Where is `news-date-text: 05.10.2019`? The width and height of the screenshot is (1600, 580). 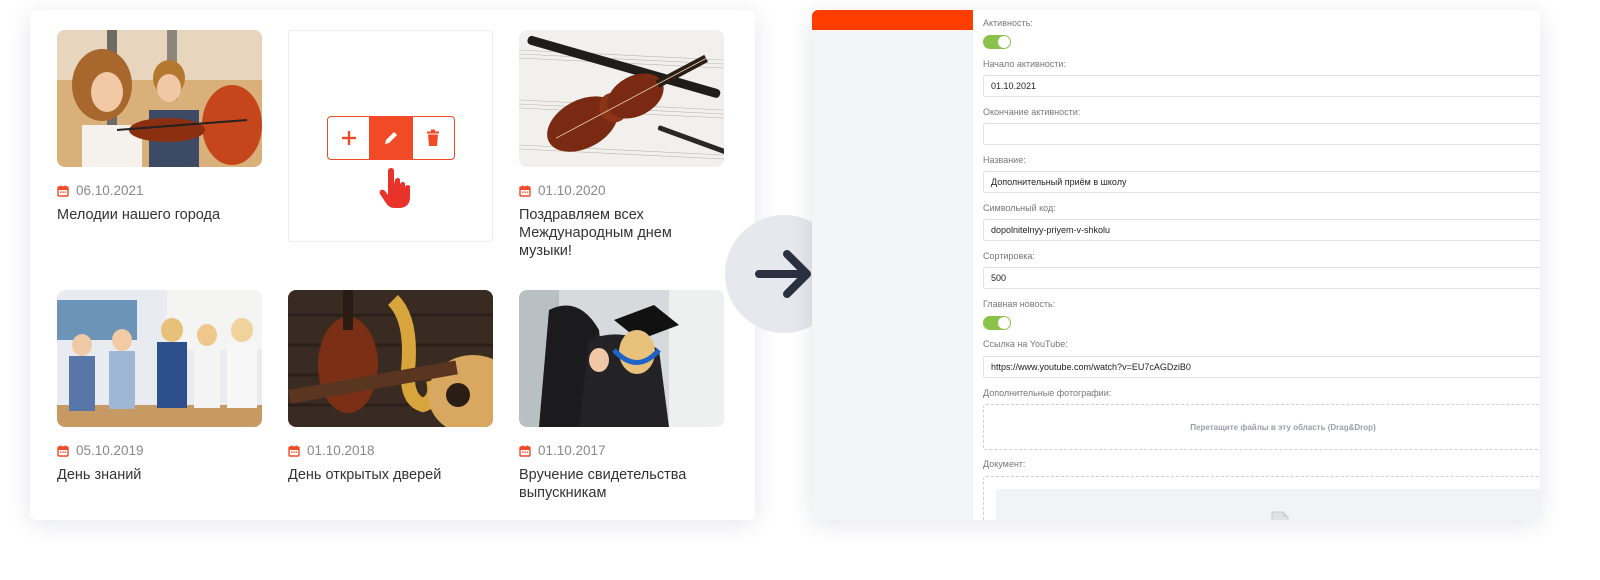 news-date-text: 05.10.2019 is located at coordinates (110, 450).